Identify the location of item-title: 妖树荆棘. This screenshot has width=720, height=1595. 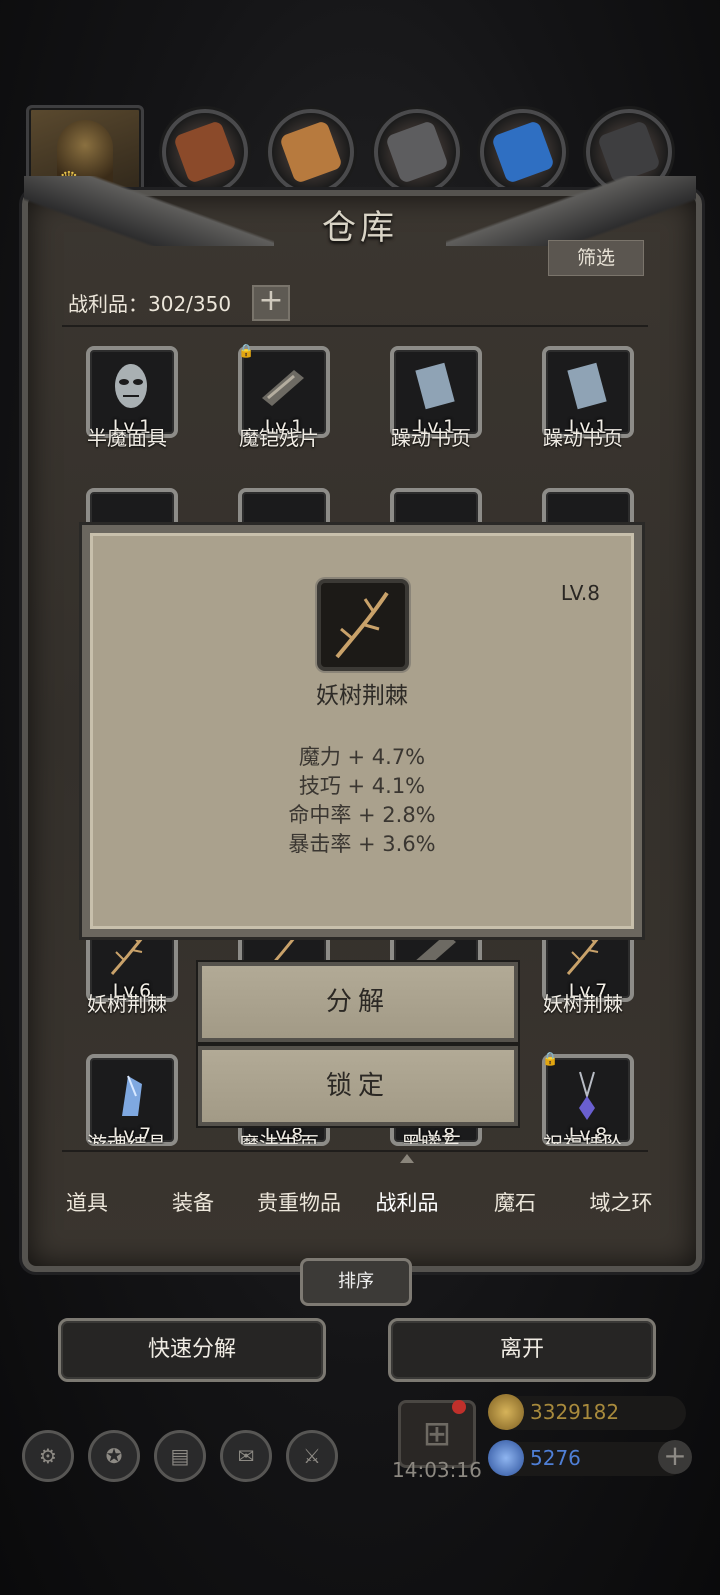
(362, 696).